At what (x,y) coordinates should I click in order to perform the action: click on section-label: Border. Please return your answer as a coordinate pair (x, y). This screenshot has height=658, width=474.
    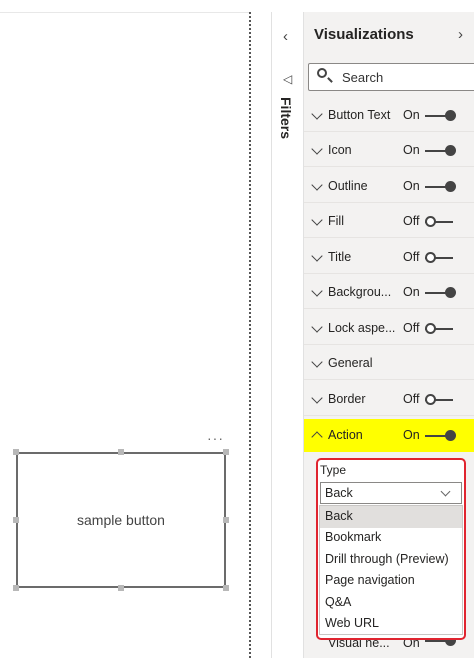
    Looking at the image, I should click on (347, 399).